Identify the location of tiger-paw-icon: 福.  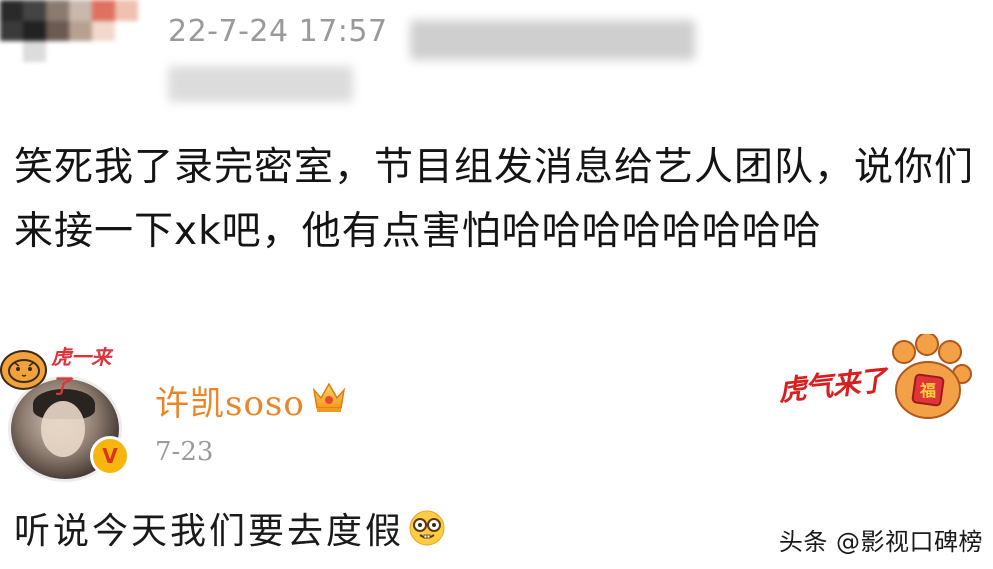
(932, 376).